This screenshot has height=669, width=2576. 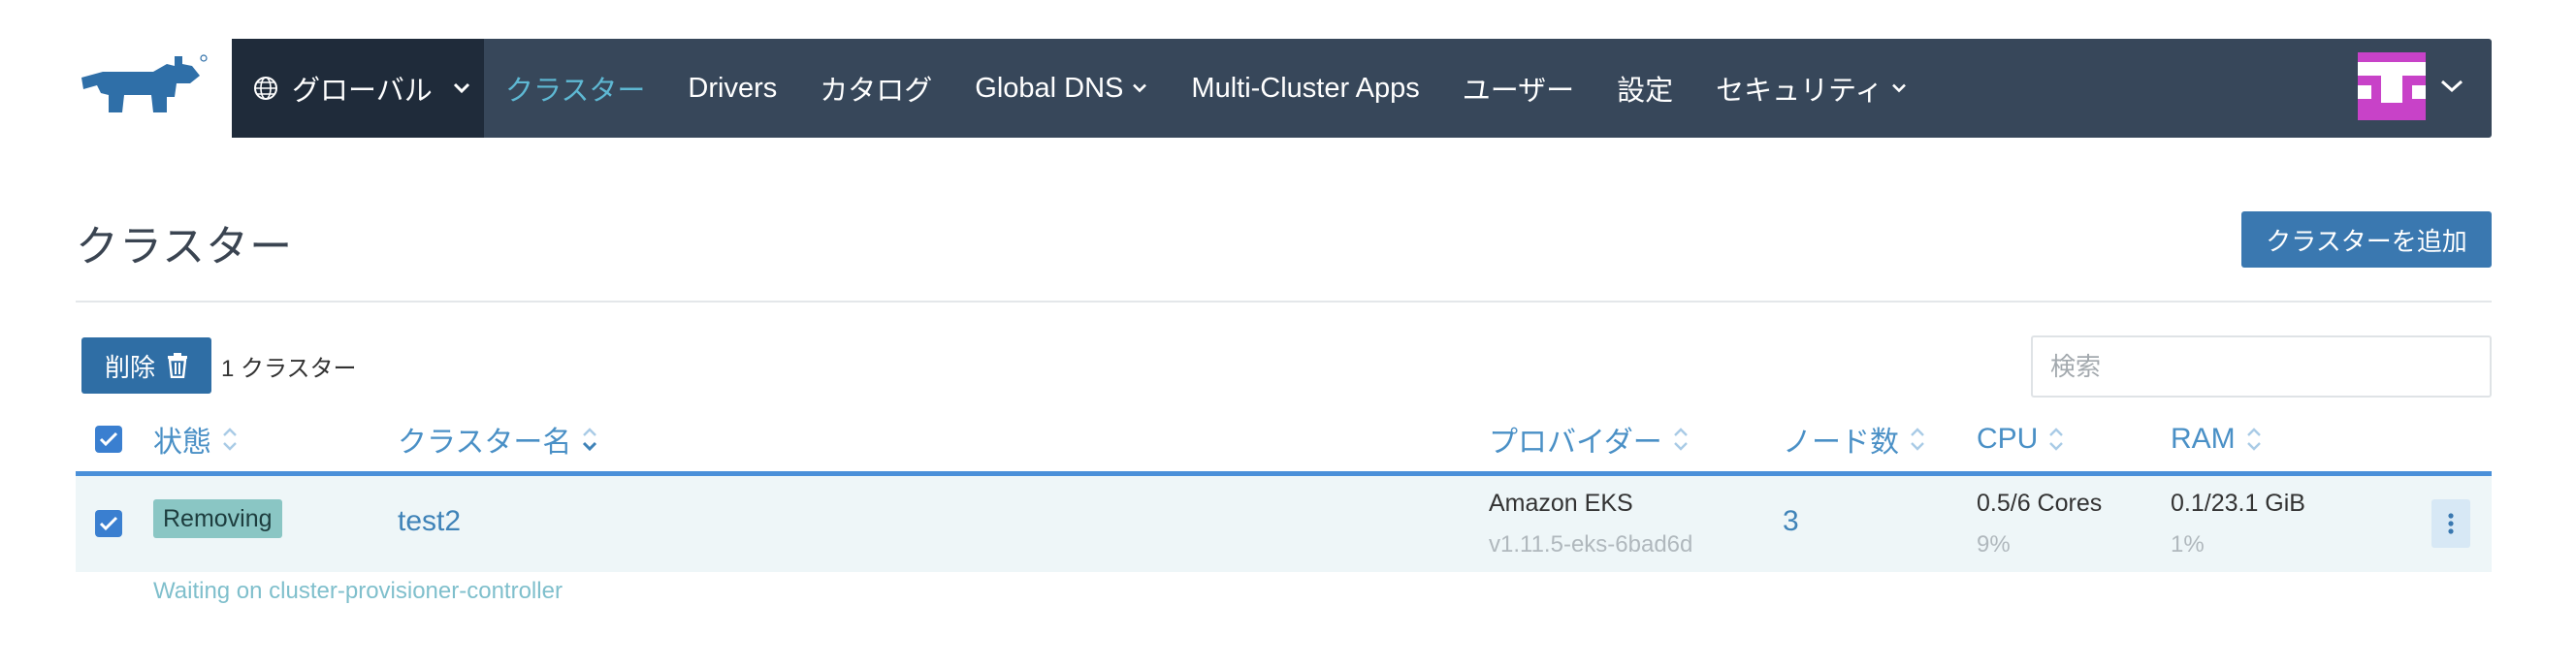 What do you see at coordinates (429, 521) in the screenshot?
I see `cluster-name-link: test2` at bounding box center [429, 521].